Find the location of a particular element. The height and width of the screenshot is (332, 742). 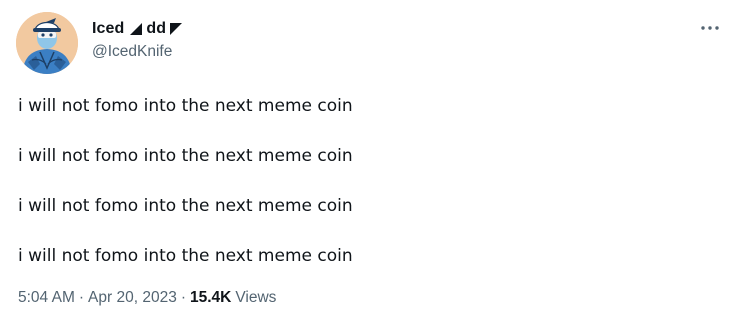

user-handle: @IcedKnife is located at coordinates (137, 52).